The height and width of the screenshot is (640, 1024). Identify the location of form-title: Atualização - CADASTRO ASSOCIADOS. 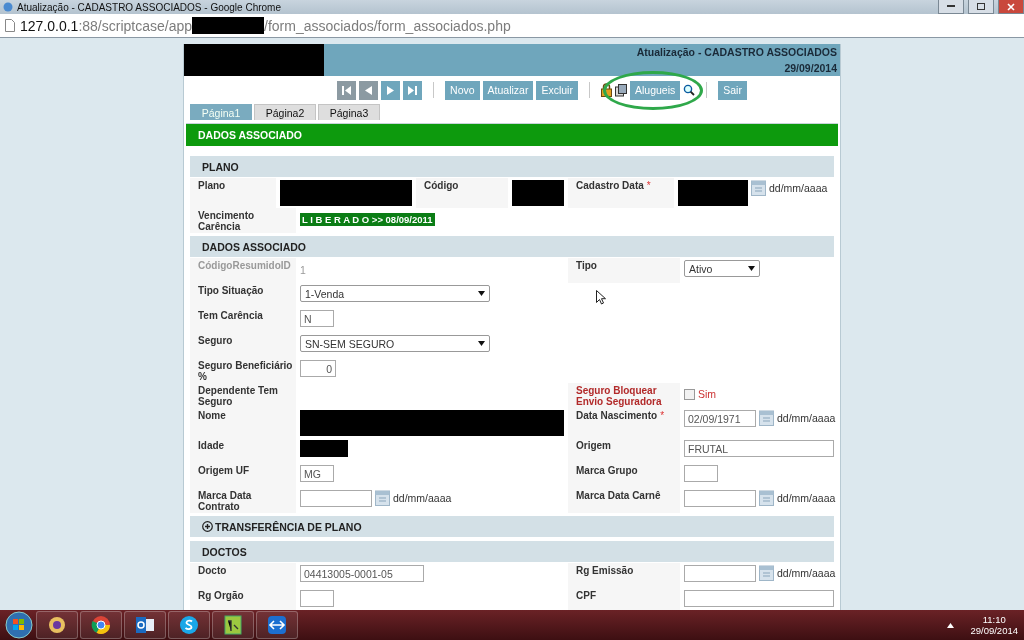
(736, 52).